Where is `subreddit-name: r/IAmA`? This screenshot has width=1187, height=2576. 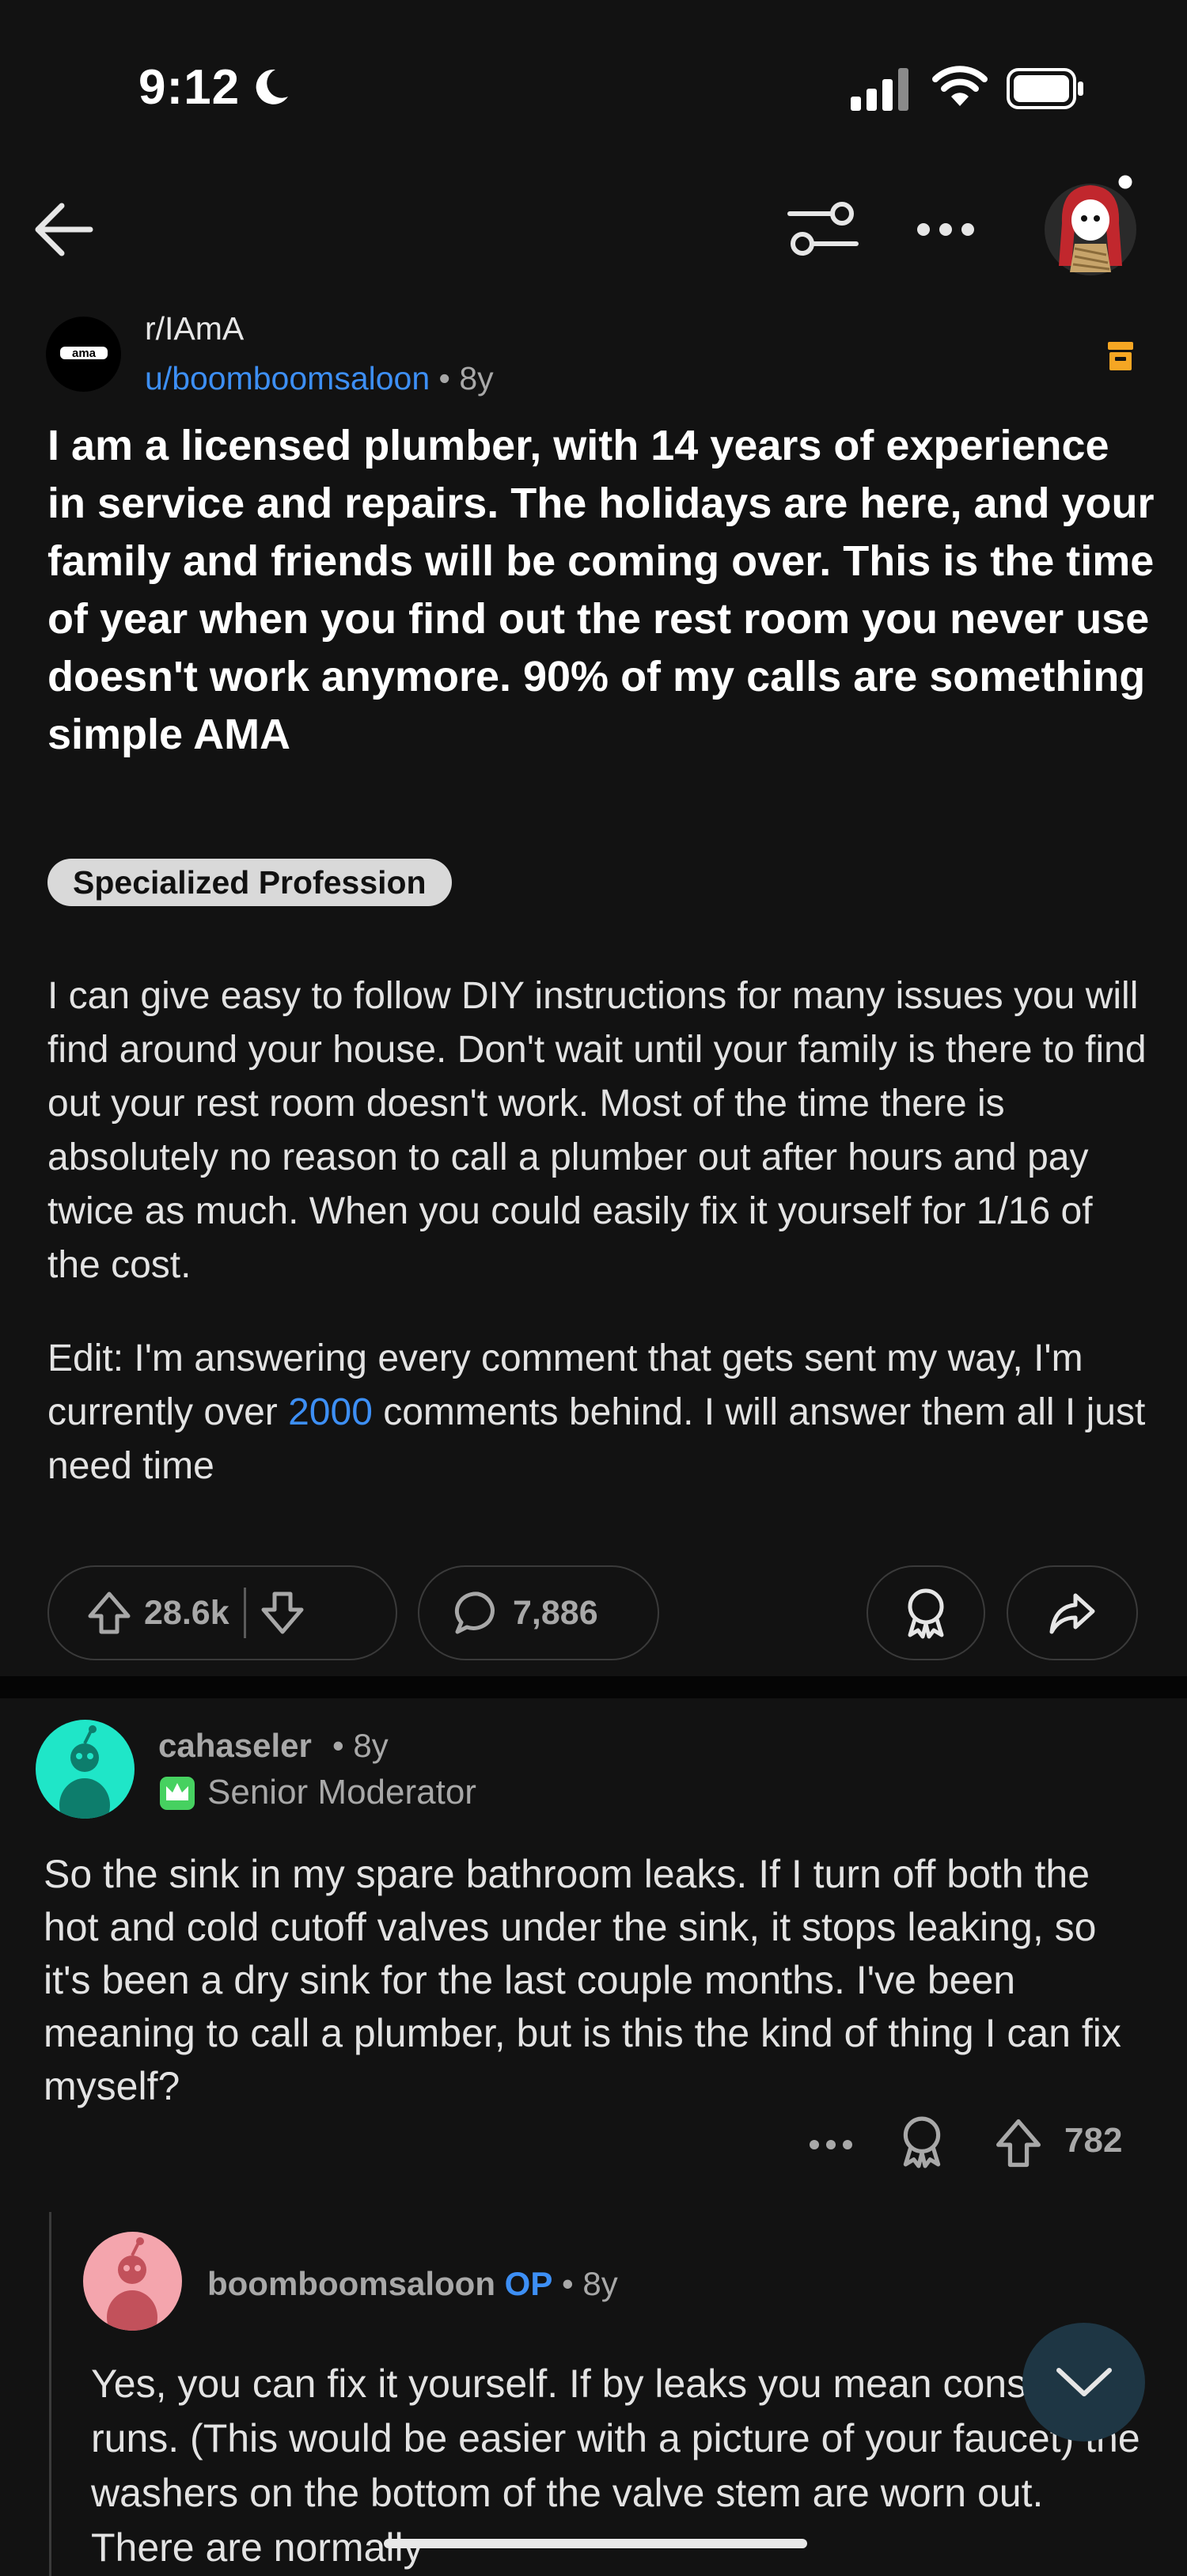
subreddit-name: r/IAmA is located at coordinates (194, 328).